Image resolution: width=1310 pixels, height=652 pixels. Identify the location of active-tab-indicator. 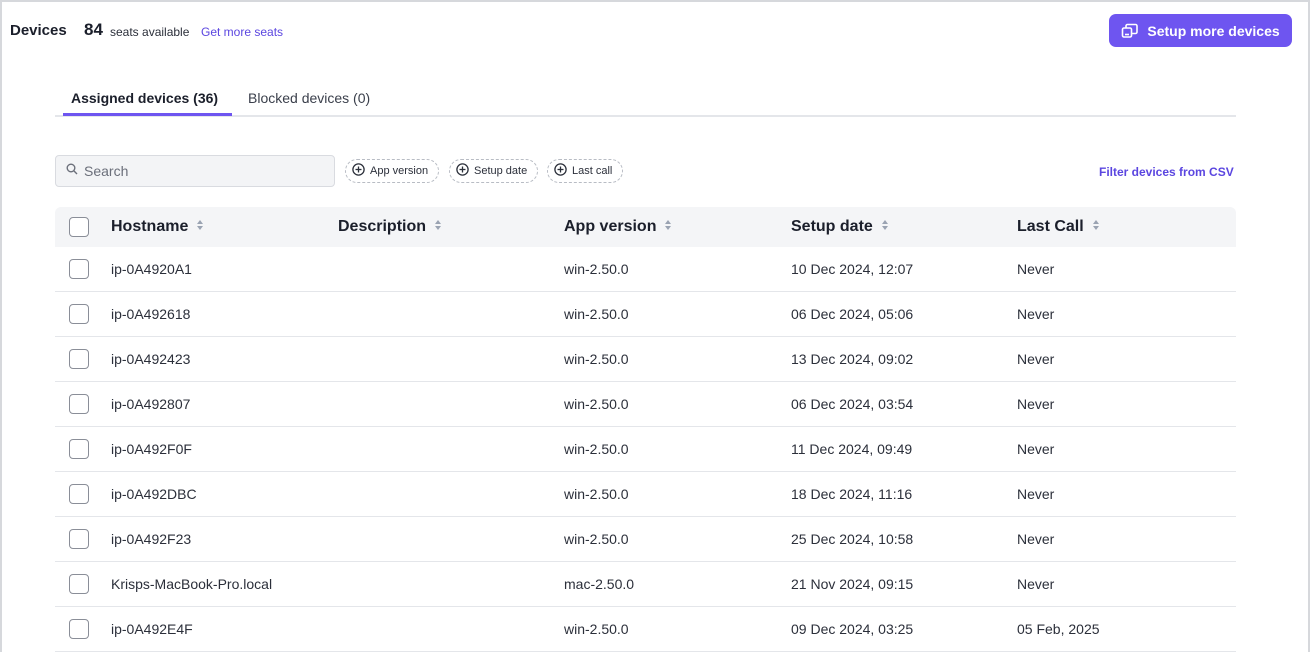
(147, 114).